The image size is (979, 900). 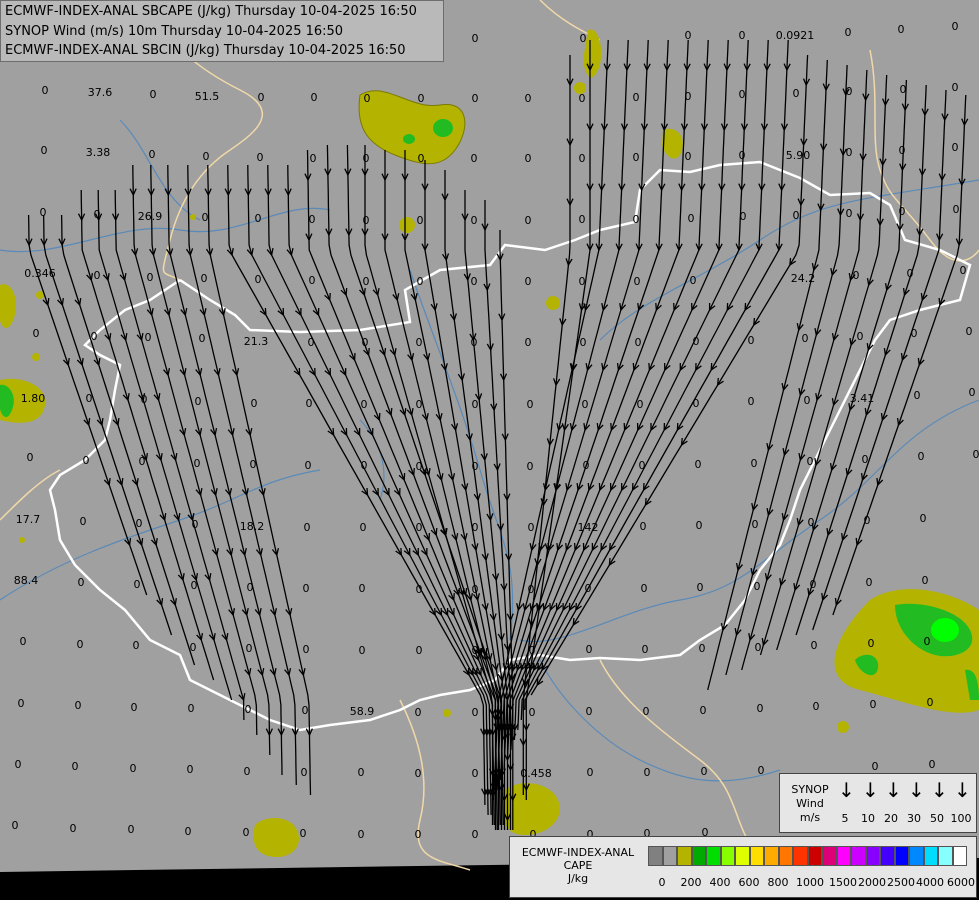 What do you see at coordinates (26, 580) in the screenshot?
I see `cin-value: 88.4` at bounding box center [26, 580].